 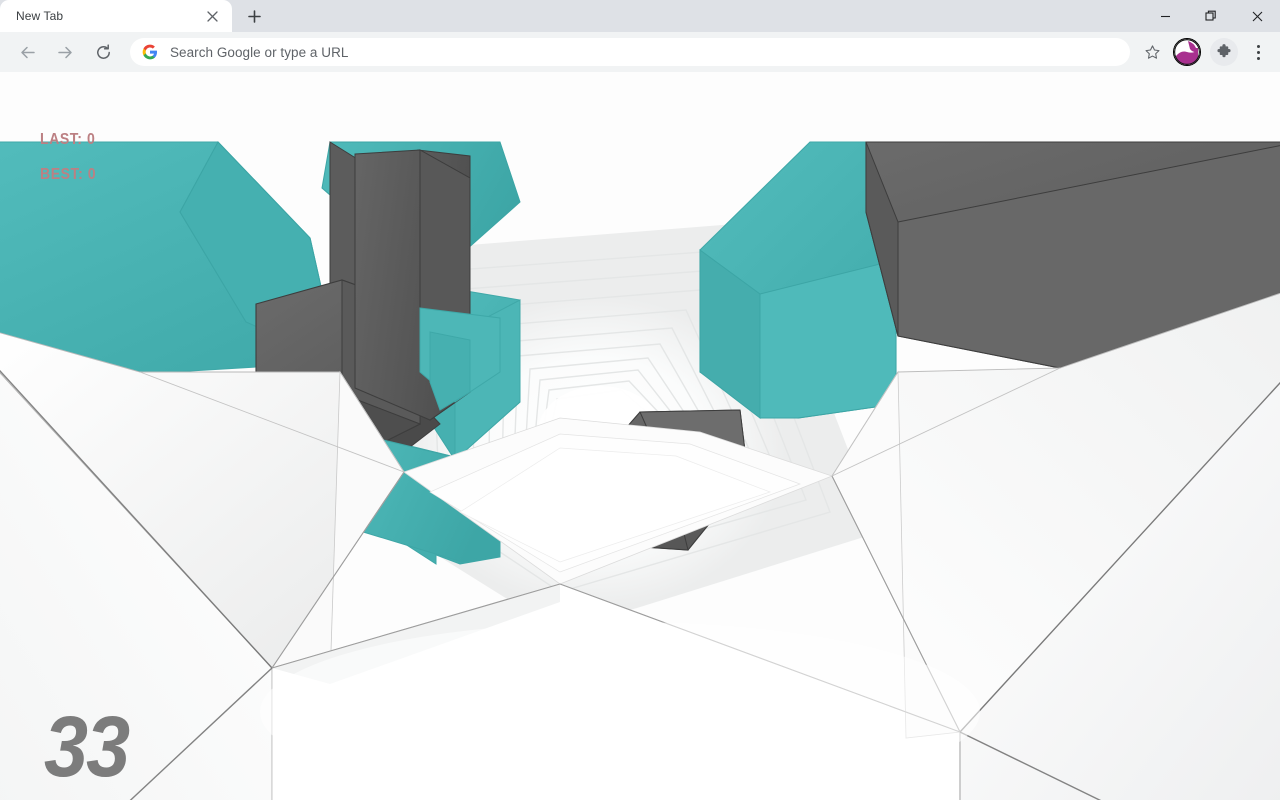 What do you see at coordinates (212, 16) in the screenshot?
I see `close-icon` at bounding box center [212, 16].